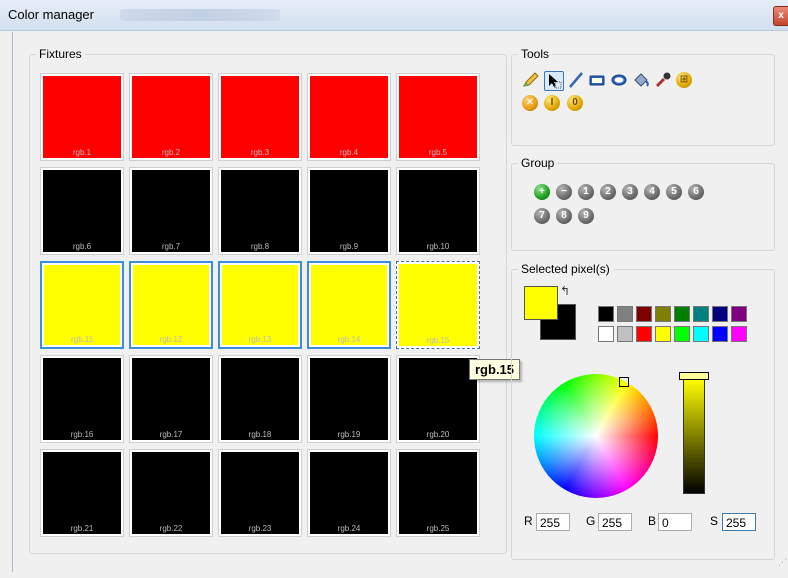 The height and width of the screenshot is (578, 788). I want to click on fixture-label: rgb.10, so click(438, 246).